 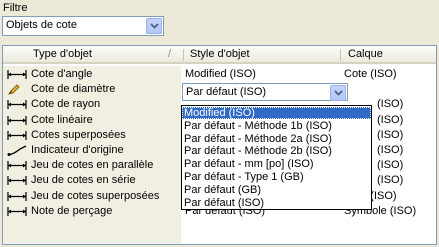 What do you see at coordinates (276, 139) in the screenshot?
I see `dropdown-option: Par défaut - Méthode 2a (ISO)` at bounding box center [276, 139].